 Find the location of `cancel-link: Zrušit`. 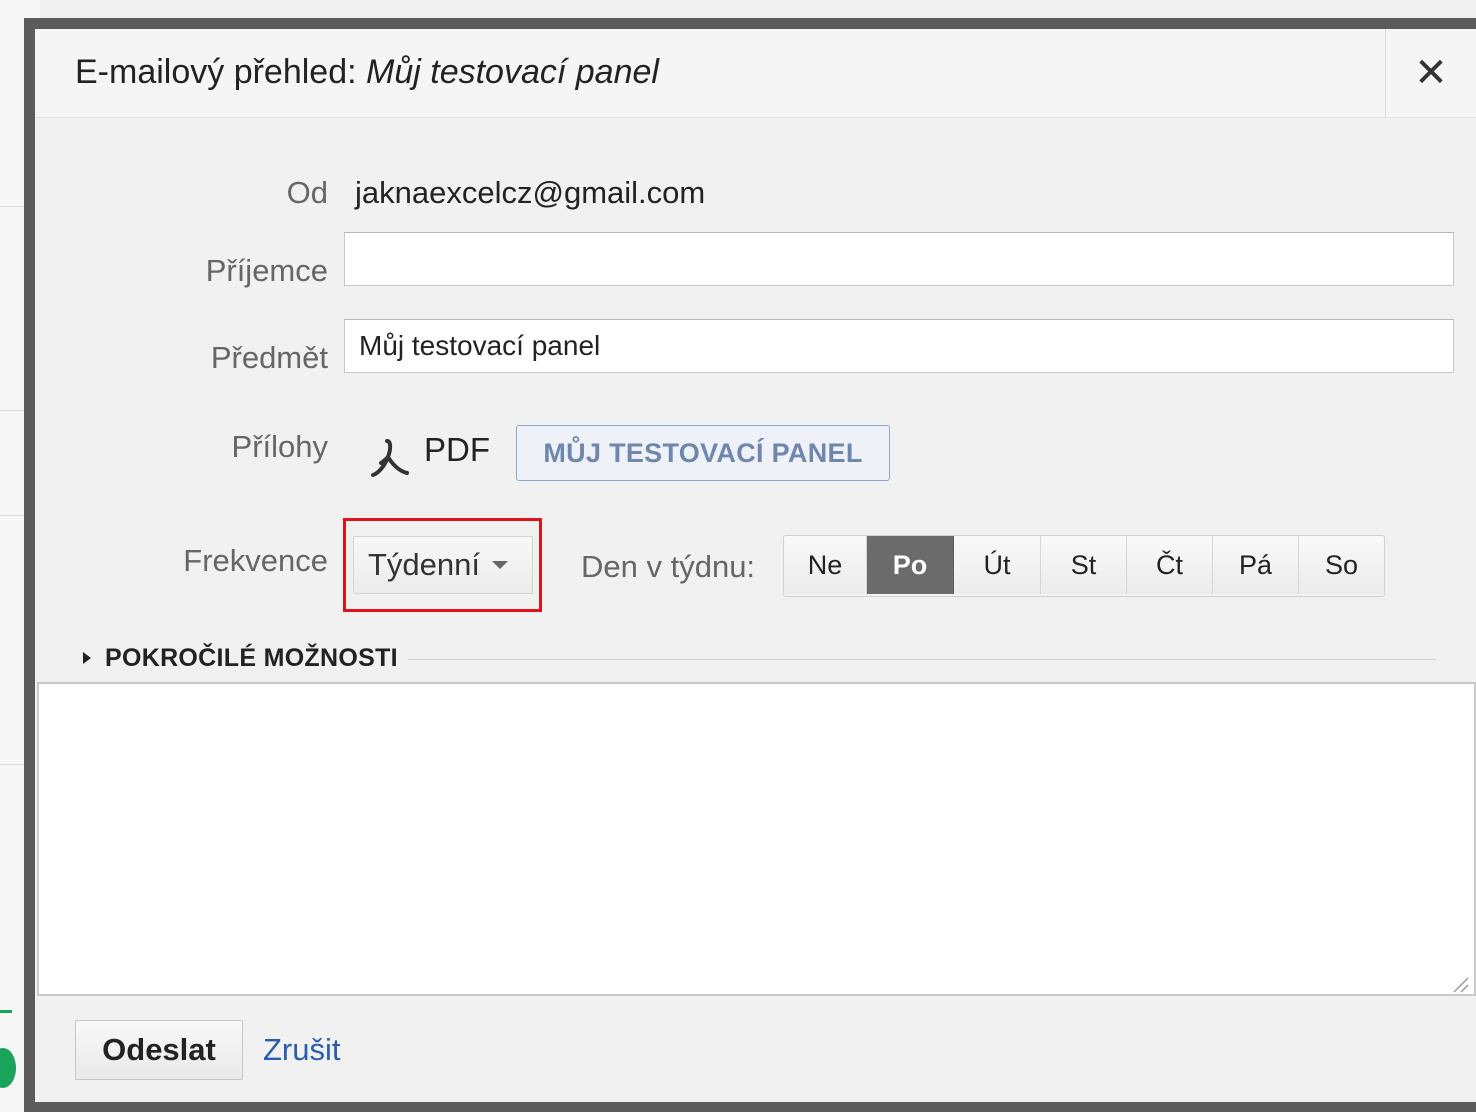

cancel-link: Zrušit is located at coordinates (302, 1050).